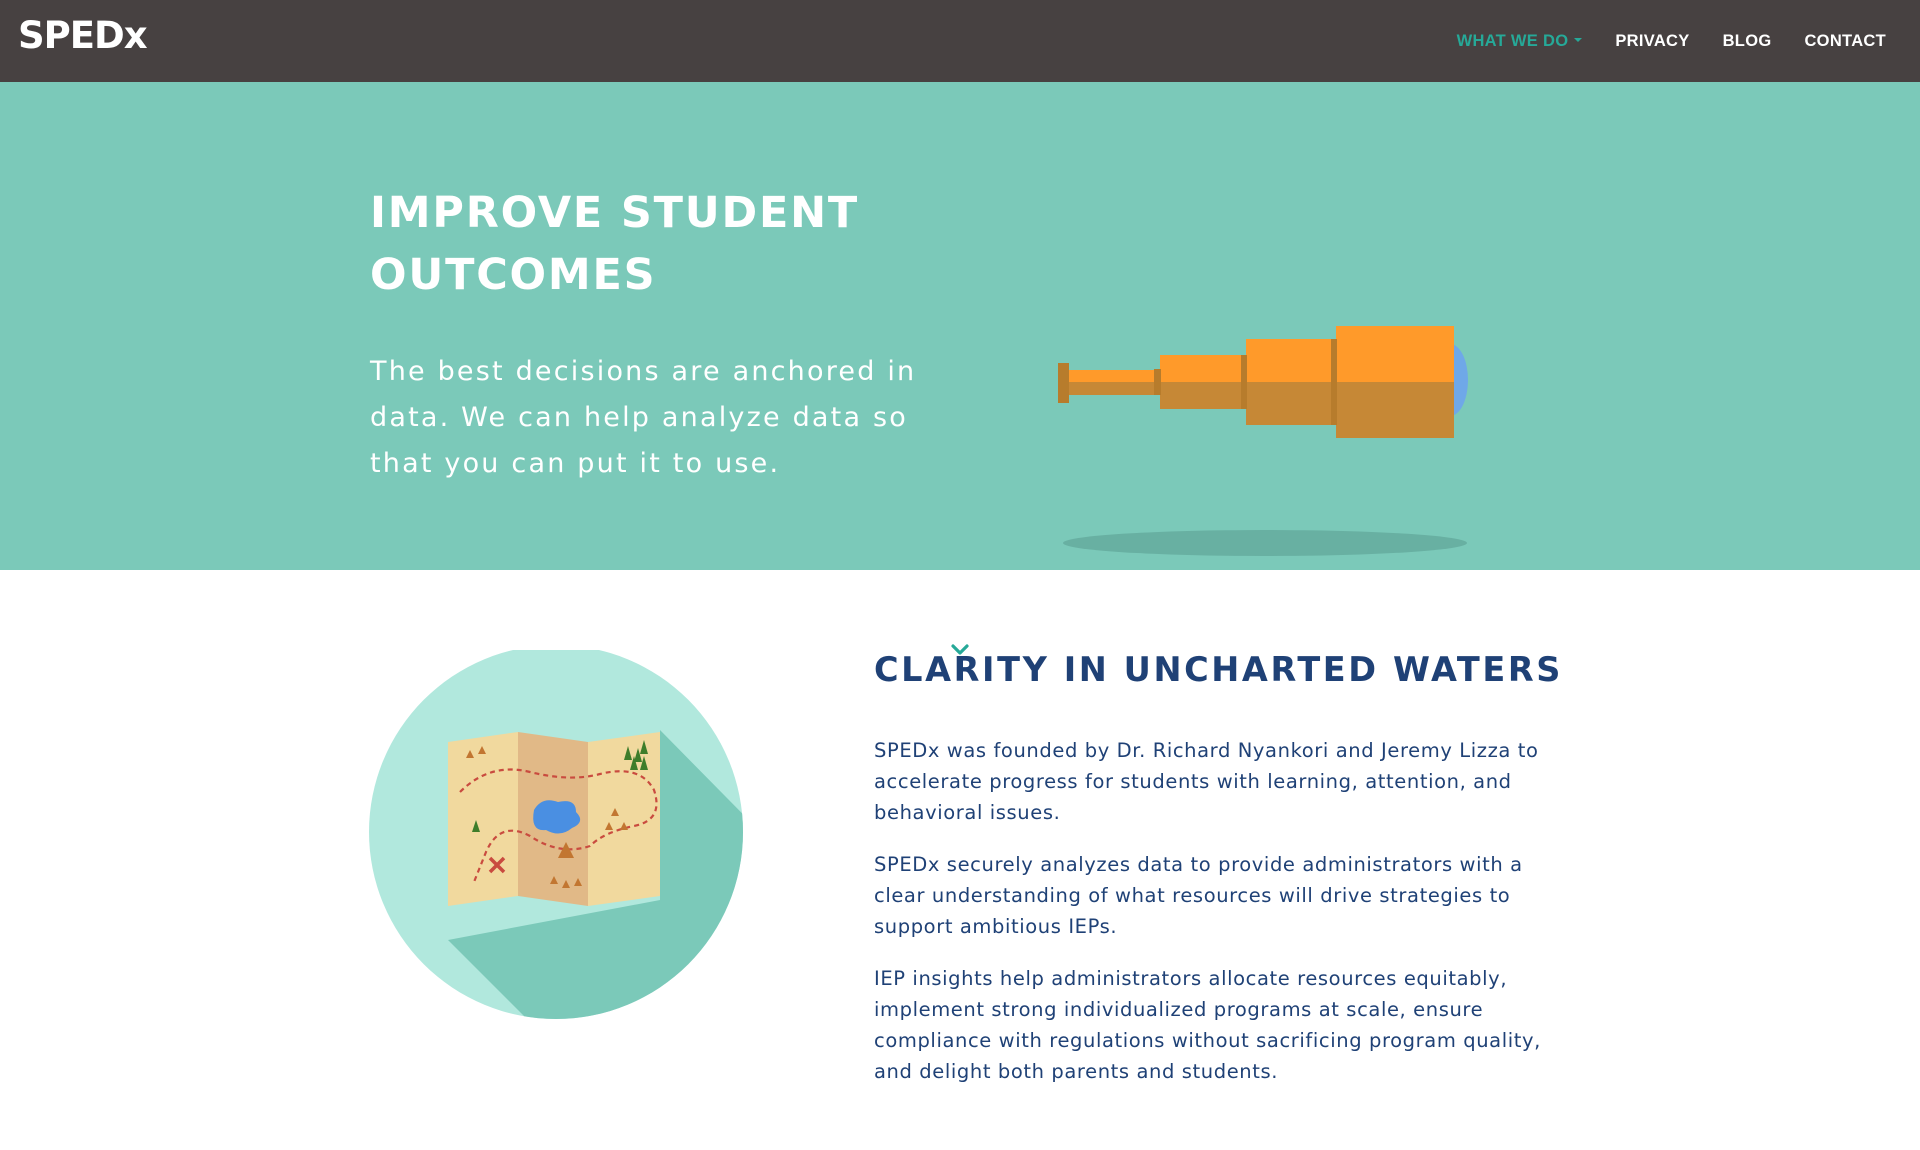 The image size is (1920, 1150). I want to click on telescope-icon, so click(1263, 441).